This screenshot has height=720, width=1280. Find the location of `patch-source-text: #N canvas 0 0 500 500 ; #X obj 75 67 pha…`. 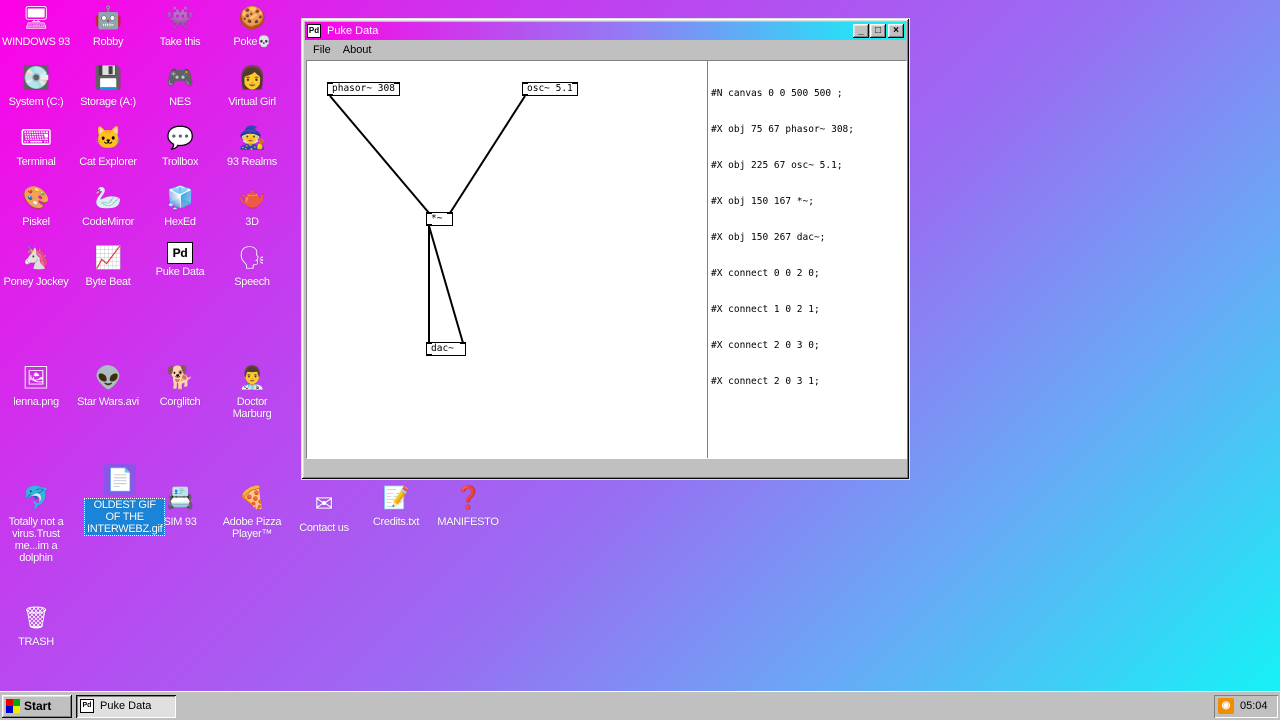

patch-source-text: #N canvas 0 0 500 500 ; #X obj 75 67 pha… is located at coordinates (807, 259).